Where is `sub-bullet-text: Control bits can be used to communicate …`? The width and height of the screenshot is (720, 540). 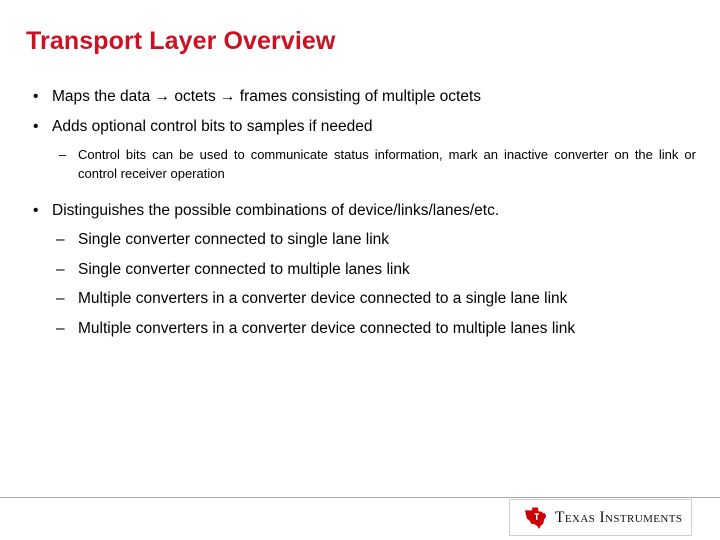 sub-bullet-text: Control bits can be used to communicate … is located at coordinates (387, 164).